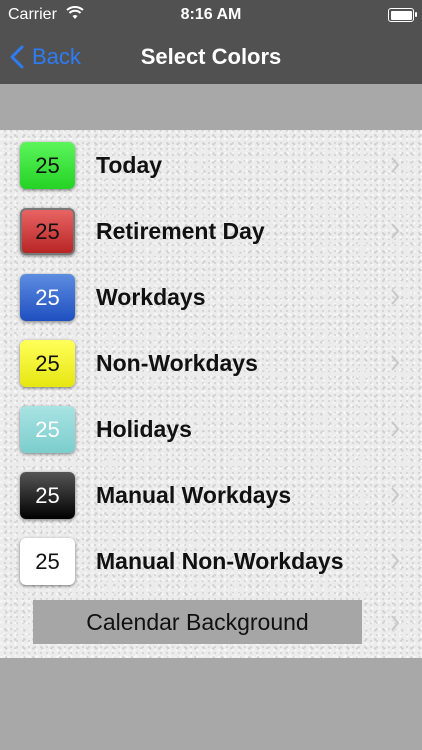 The image size is (422, 750). I want to click on page-title: Select Colors, so click(211, 56).